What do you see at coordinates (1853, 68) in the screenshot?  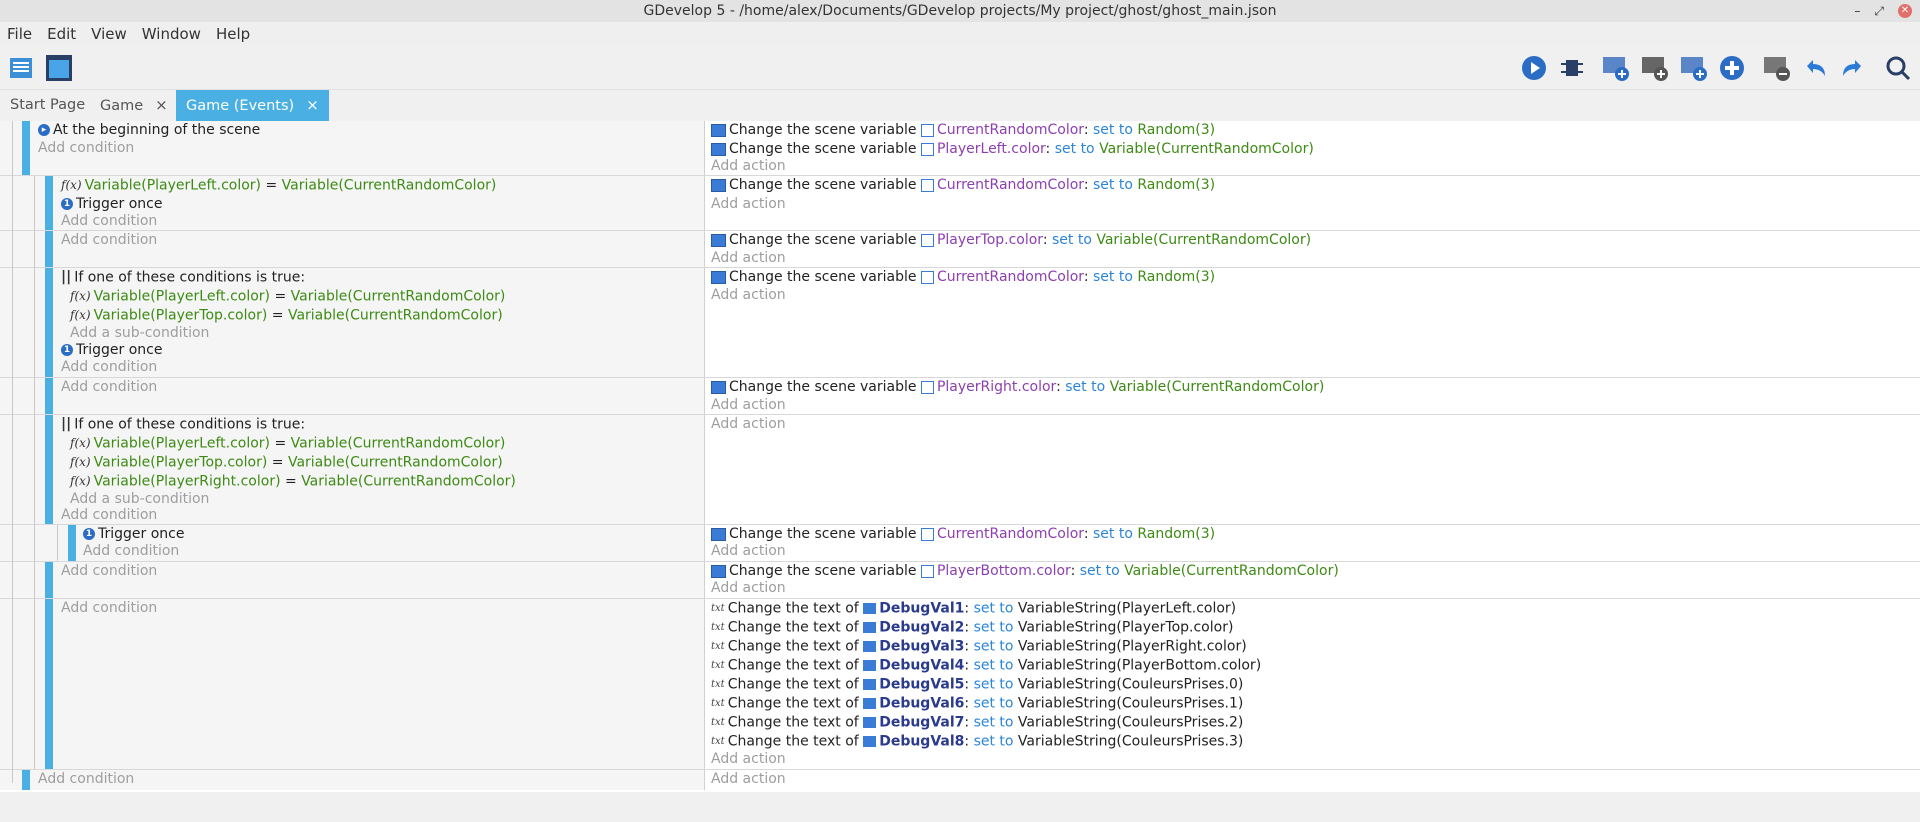 I see `redo-icon` at bounding box center [1853, 68].